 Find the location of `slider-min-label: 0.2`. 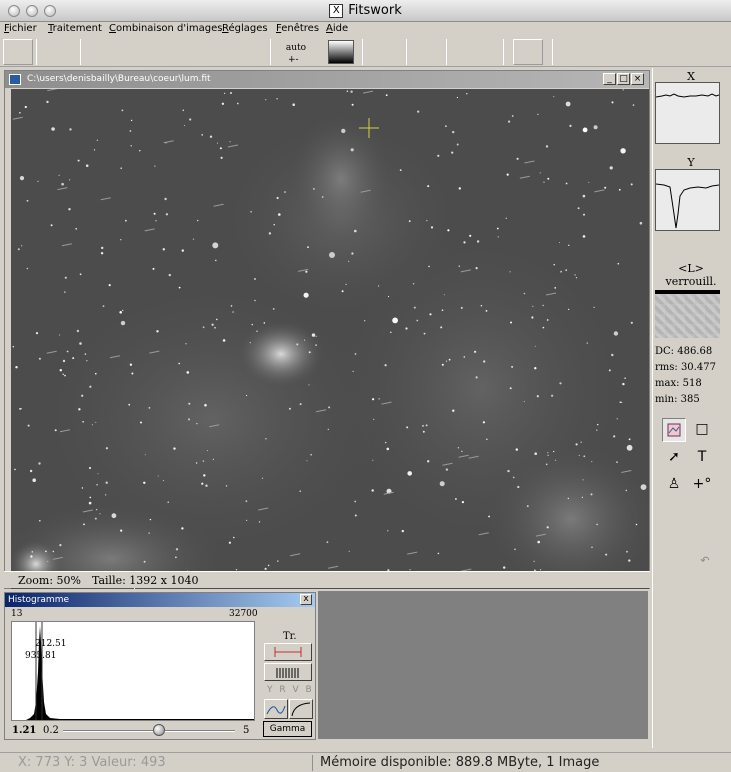

slider-min-label: 0.2 is located at coordinates (51, 730).